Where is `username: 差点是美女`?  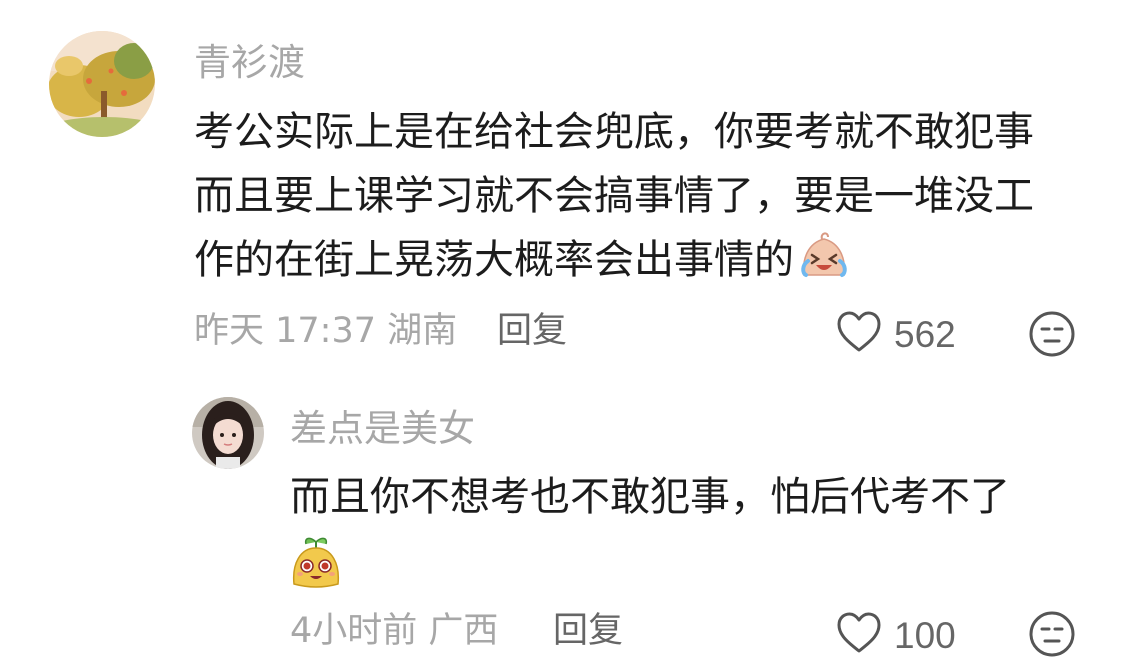
username: 差点是美女 is located at coordinates (382, 428).